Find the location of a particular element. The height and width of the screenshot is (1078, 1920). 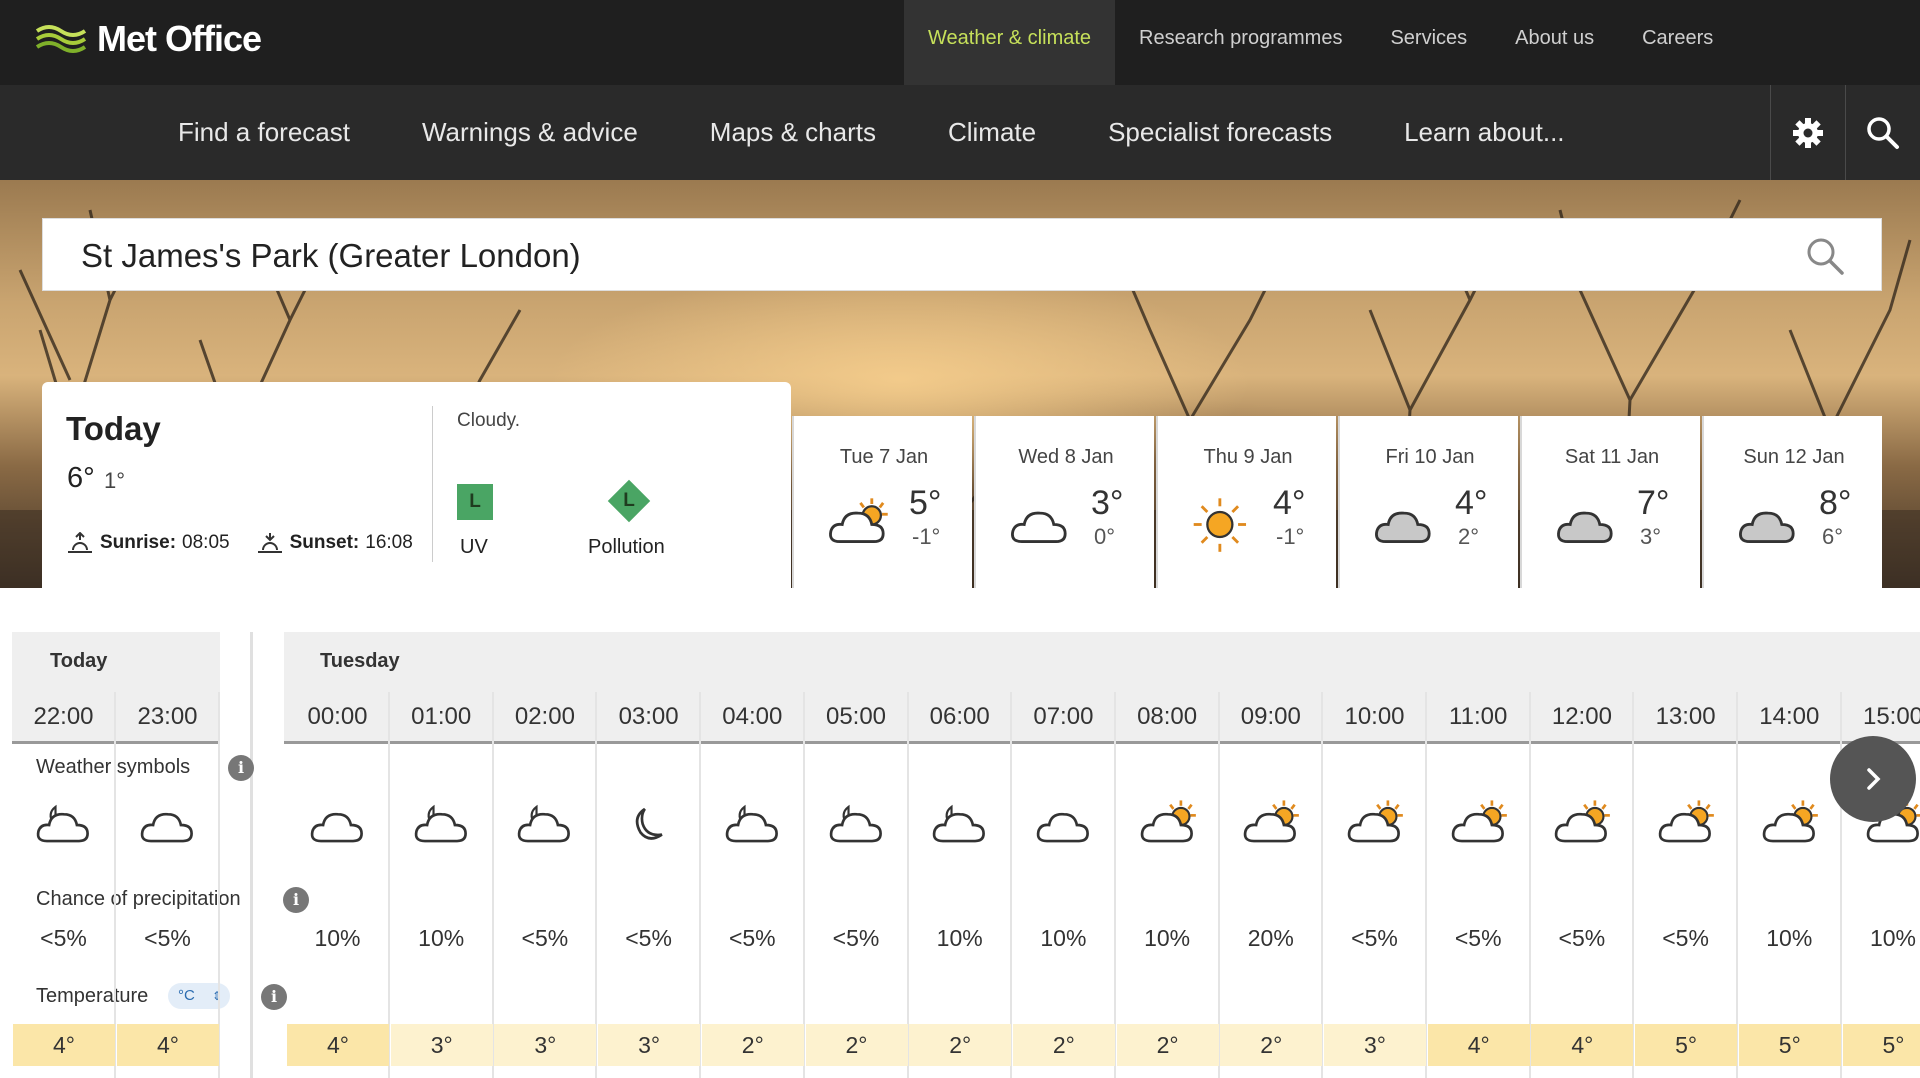

settings-button is located at coordinates (1807, 132).